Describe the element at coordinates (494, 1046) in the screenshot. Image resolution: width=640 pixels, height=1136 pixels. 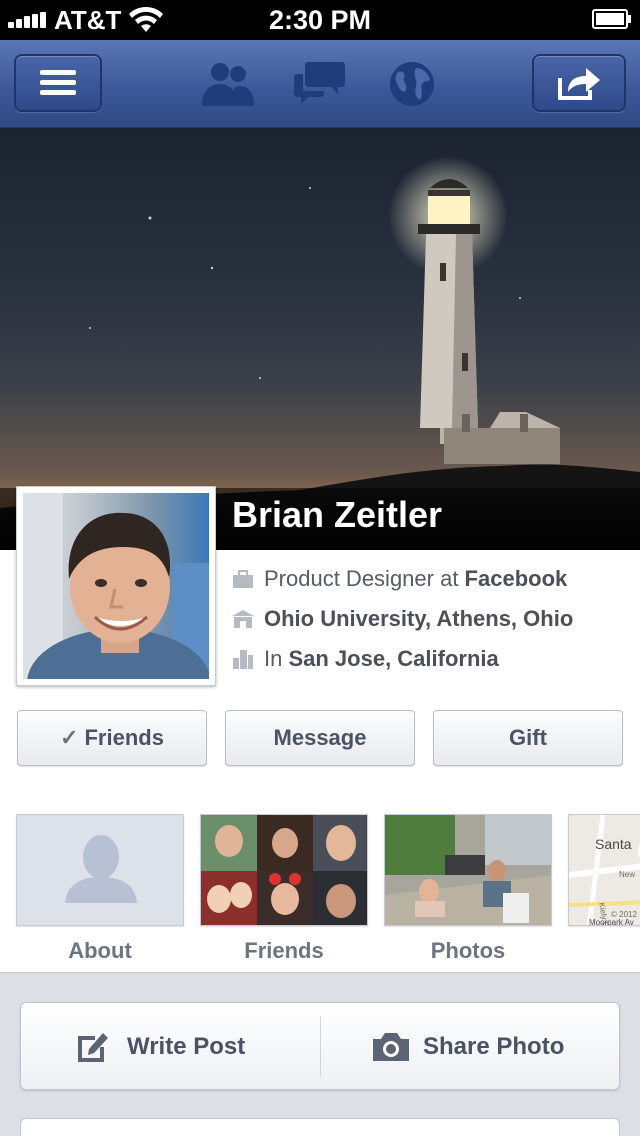
I see `share-photo-label: Share Photo` at that location.